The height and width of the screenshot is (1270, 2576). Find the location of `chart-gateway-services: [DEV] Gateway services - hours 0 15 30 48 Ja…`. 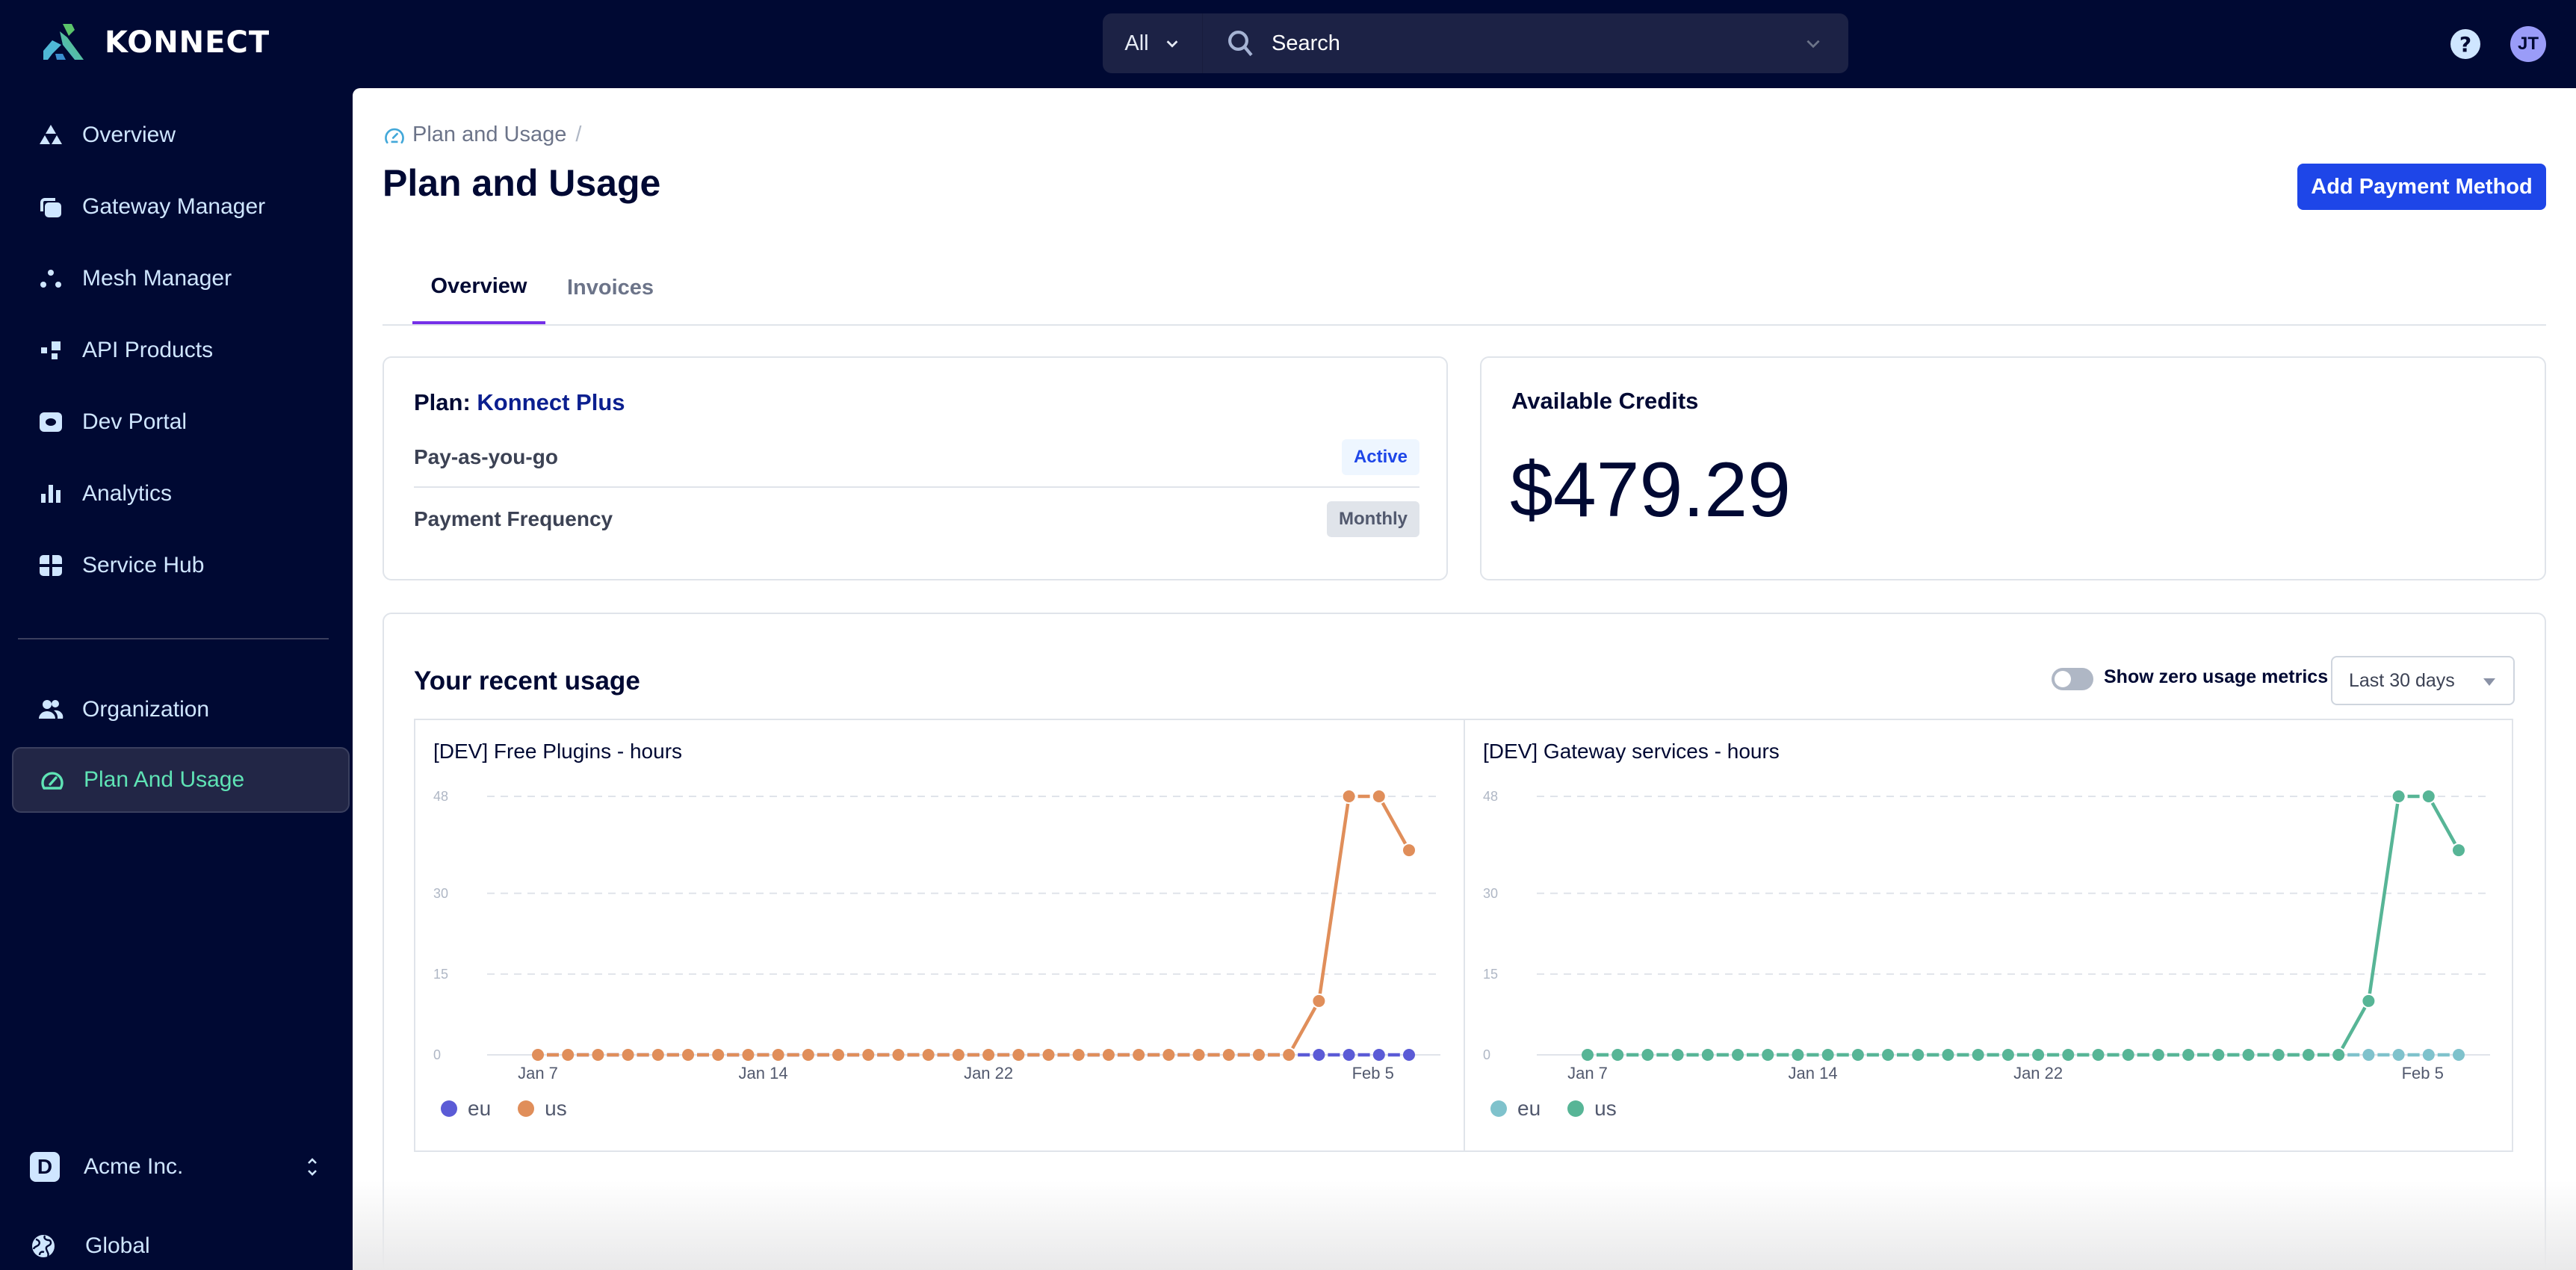

chart-gateway-services: [DEV] Gateway services - hours 0 15 30 48 Ja… is located at coordinates (1988, 935).